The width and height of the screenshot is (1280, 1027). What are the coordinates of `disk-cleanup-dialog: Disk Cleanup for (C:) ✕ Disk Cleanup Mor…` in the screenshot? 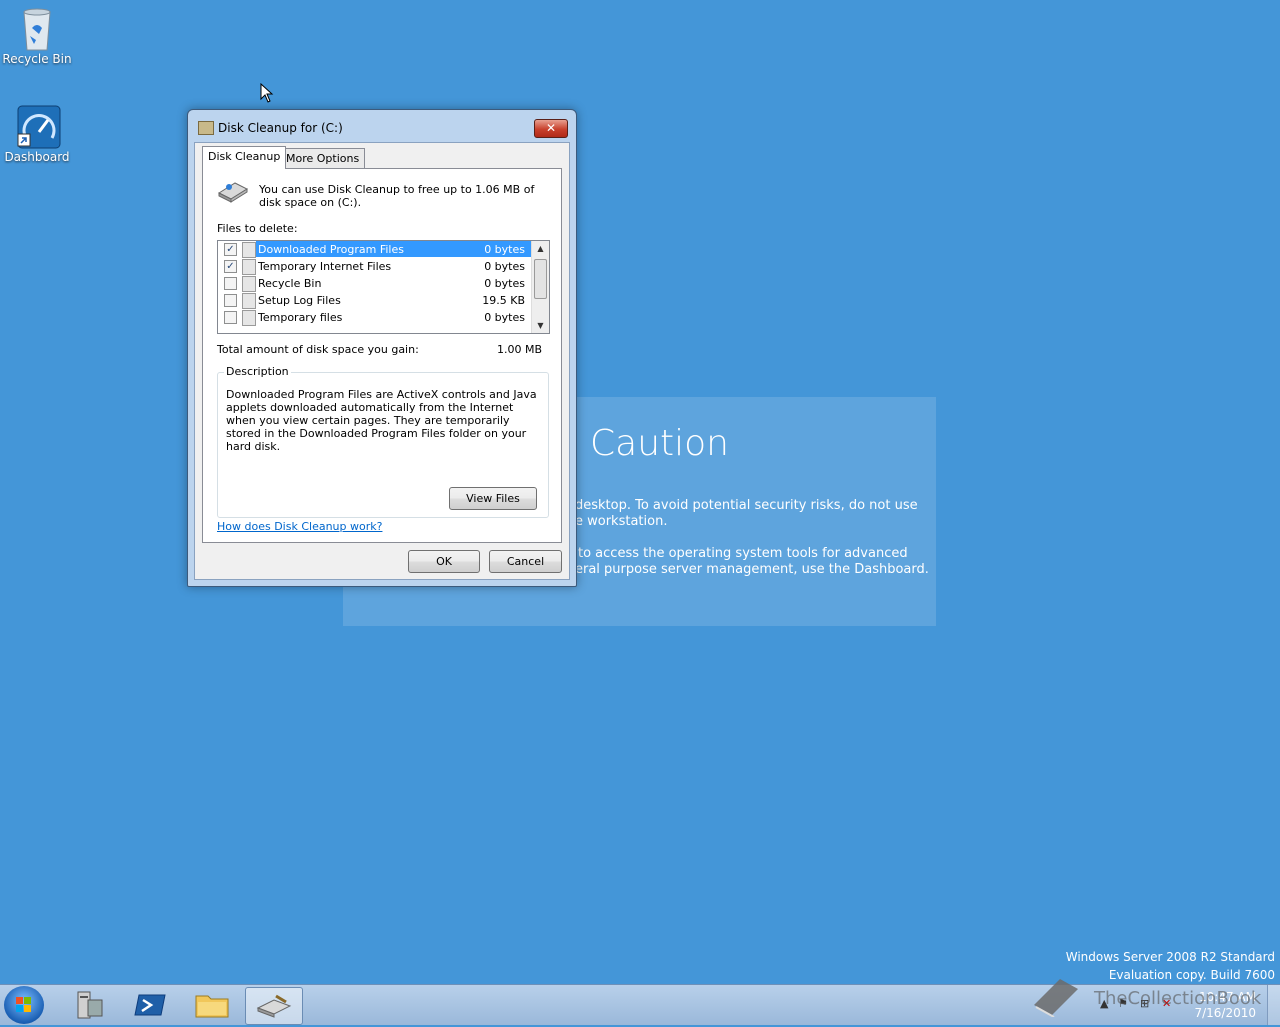 It's located at (382, 348).